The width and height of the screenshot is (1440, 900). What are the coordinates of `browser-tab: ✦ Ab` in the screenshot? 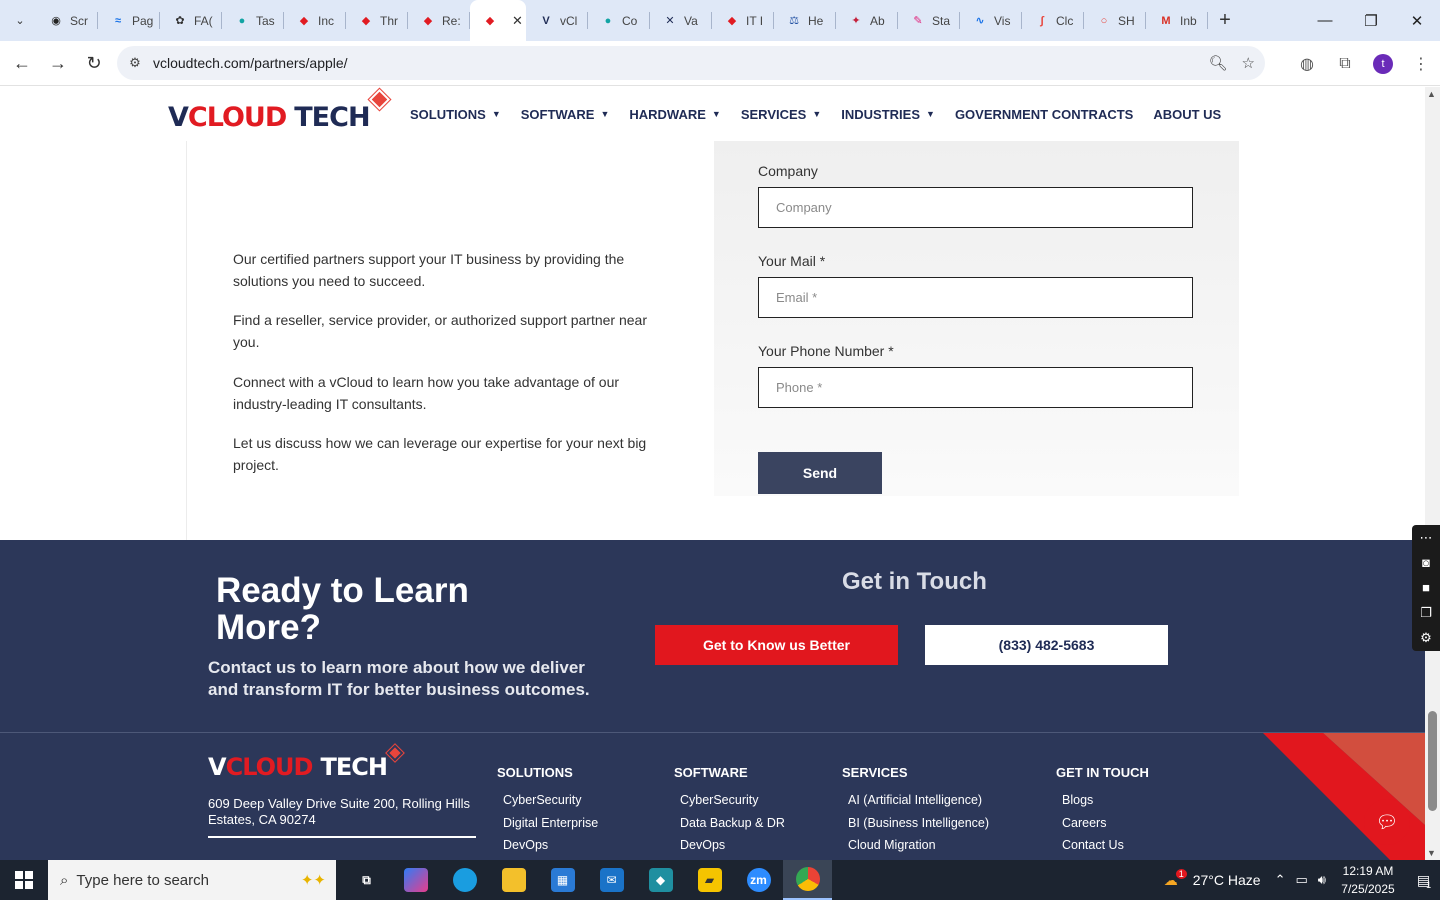 It's located at (867, 20).